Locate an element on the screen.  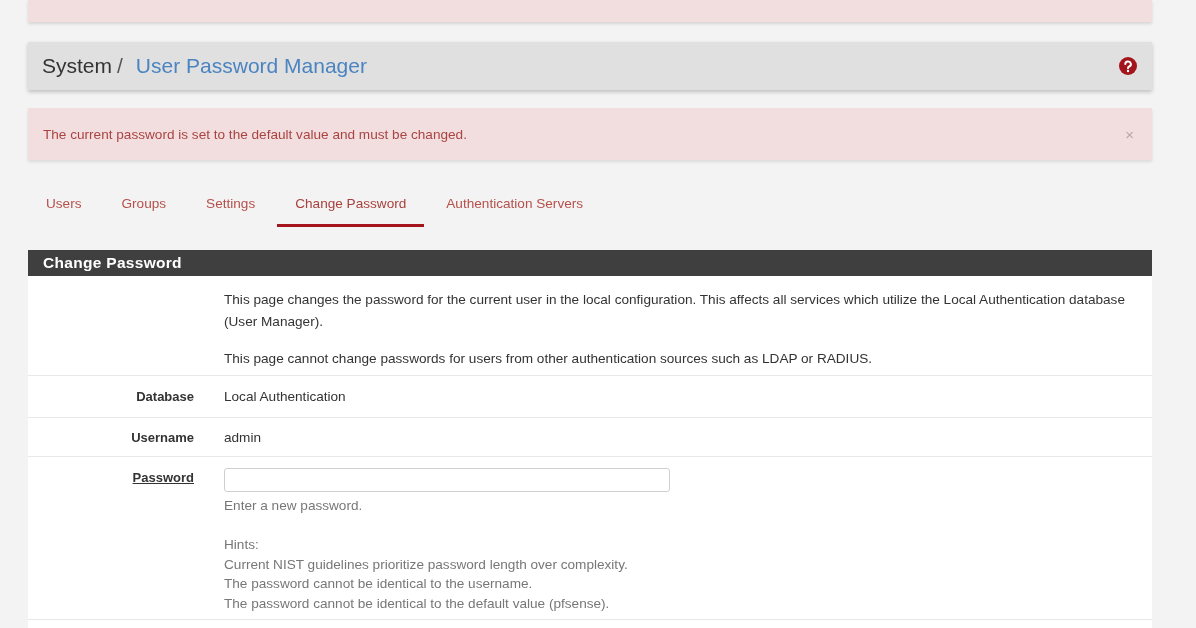
help-text: Enter a new password. is located at coordinates (294, 506).